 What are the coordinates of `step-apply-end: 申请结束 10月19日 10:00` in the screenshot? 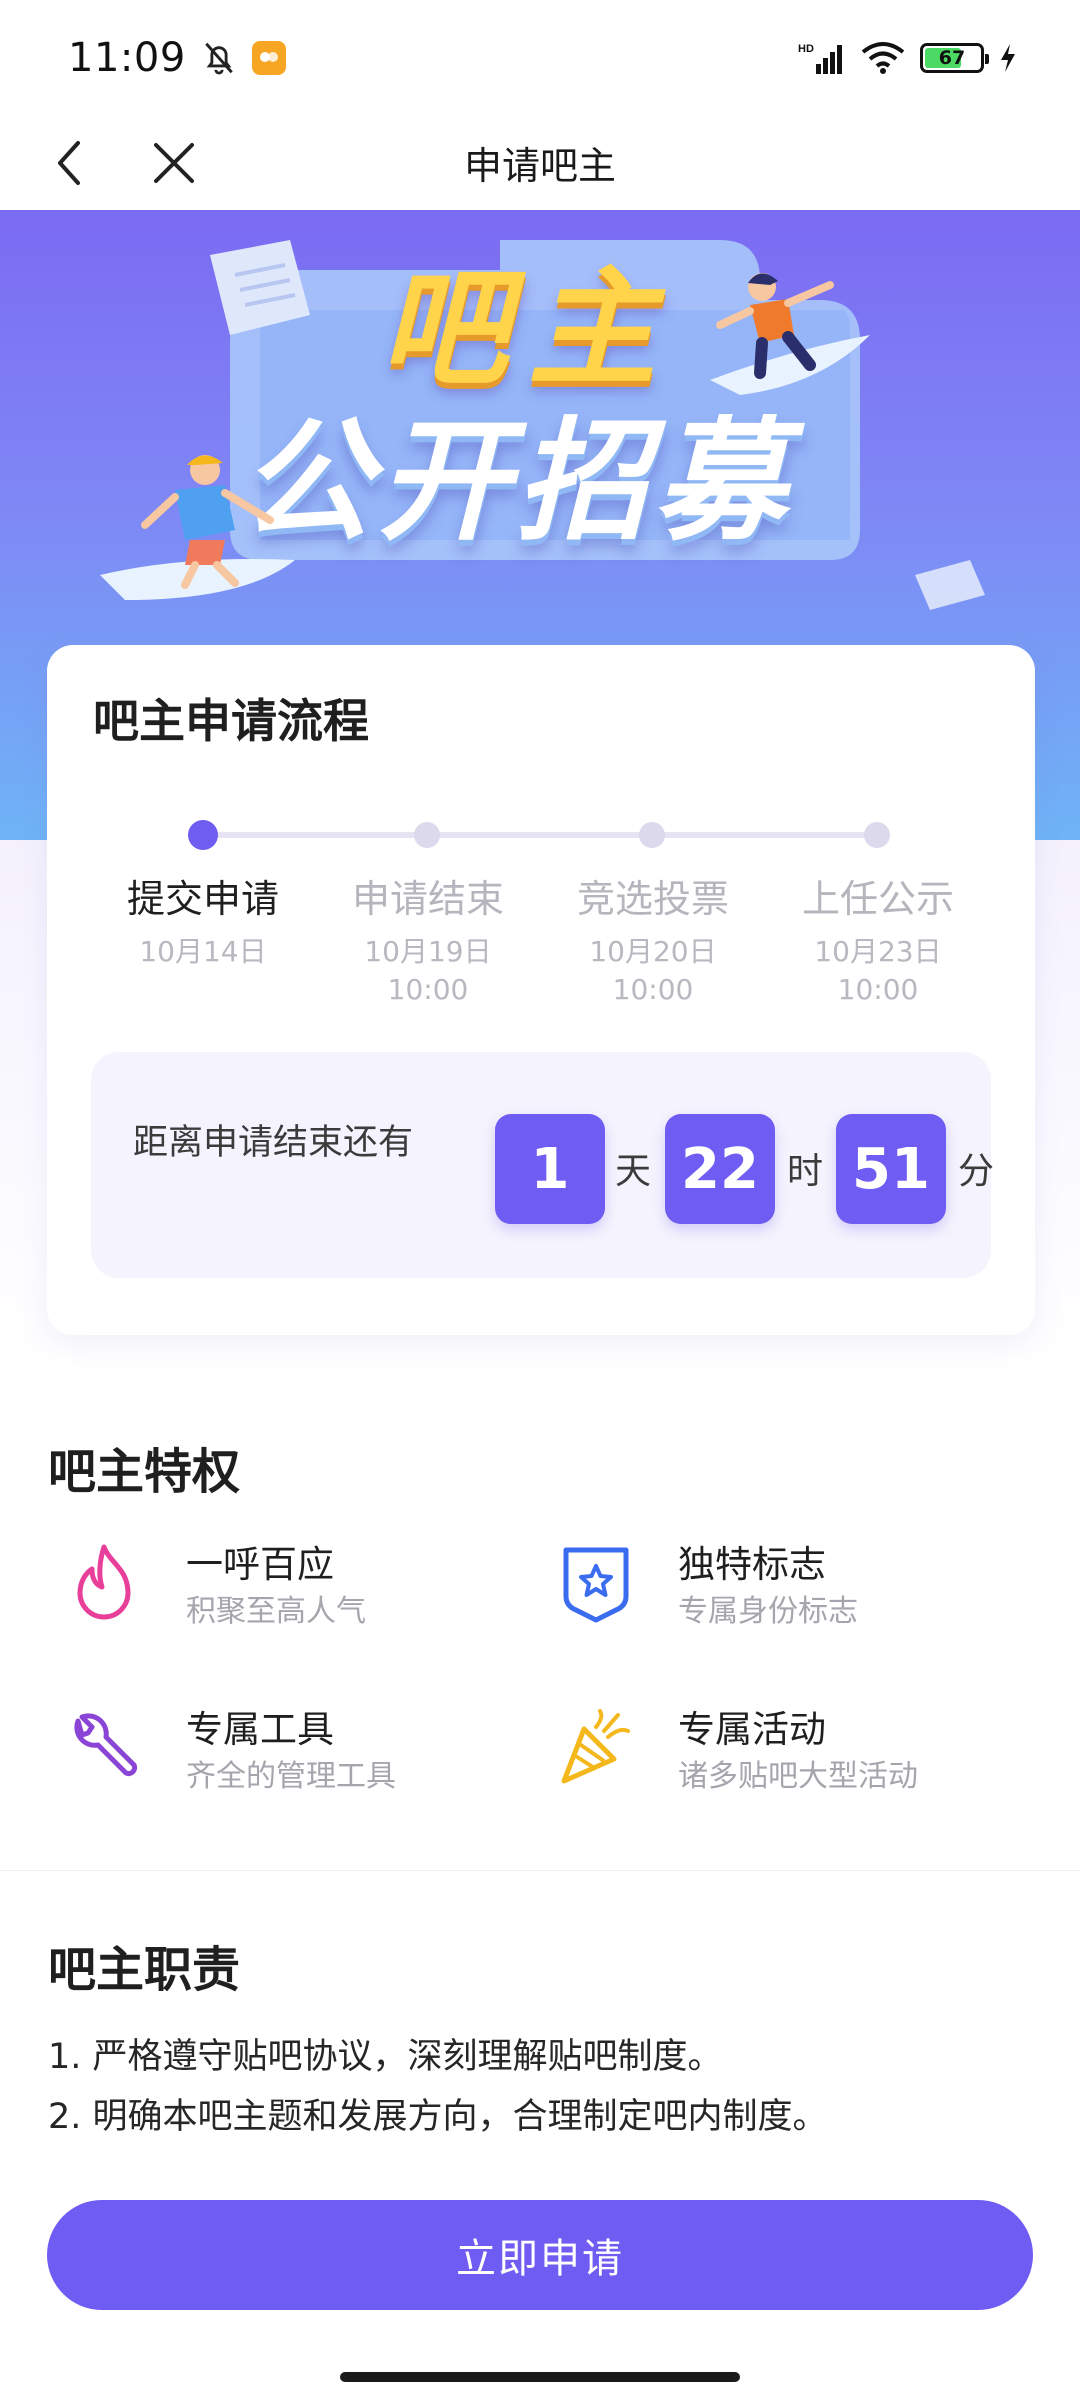 It's located at (428, 941).